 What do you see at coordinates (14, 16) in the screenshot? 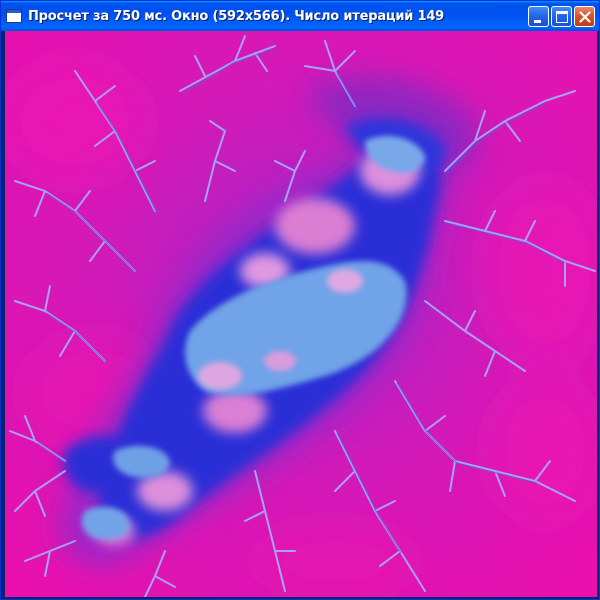
I see `window-app-icon` at bounding box center [14, 16].